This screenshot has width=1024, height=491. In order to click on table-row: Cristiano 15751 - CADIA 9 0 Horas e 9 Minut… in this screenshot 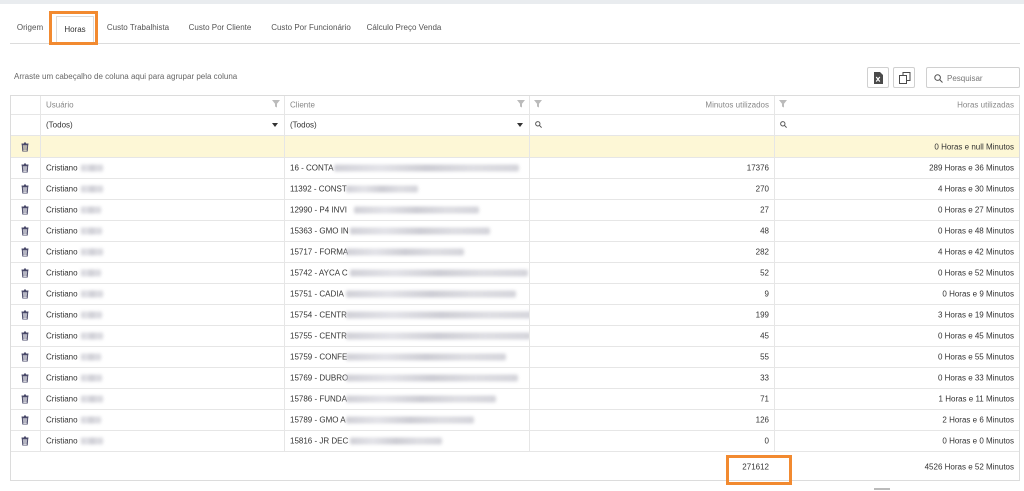, I will do `click(515, 294)`.